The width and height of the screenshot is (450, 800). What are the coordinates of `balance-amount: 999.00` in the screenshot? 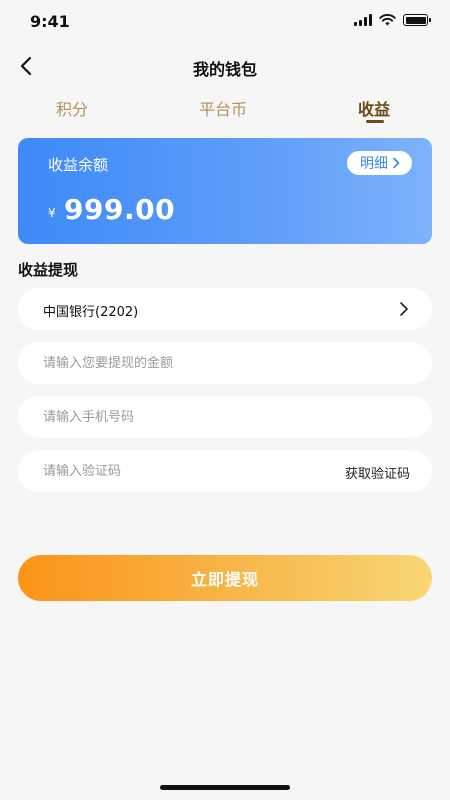 It's located at (120, 209).